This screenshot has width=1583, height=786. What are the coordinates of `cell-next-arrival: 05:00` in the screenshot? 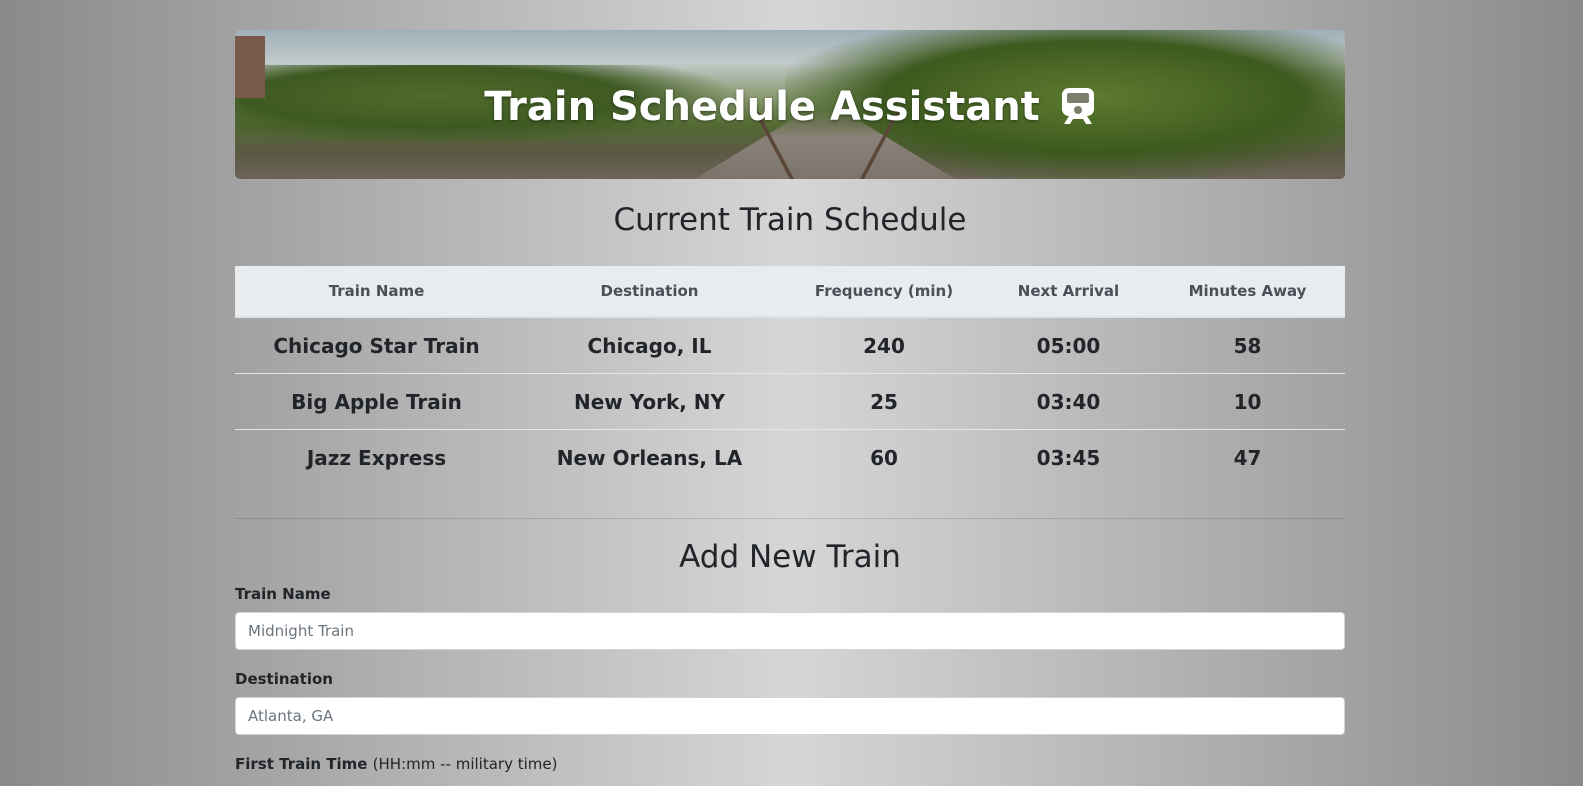 It's located at (1068, 345).